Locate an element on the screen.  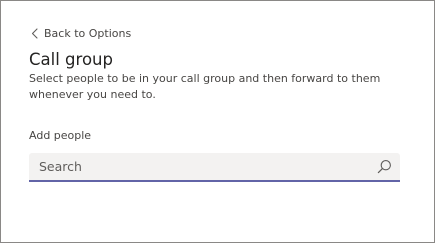
search-input is located at coordinates (194, 166).